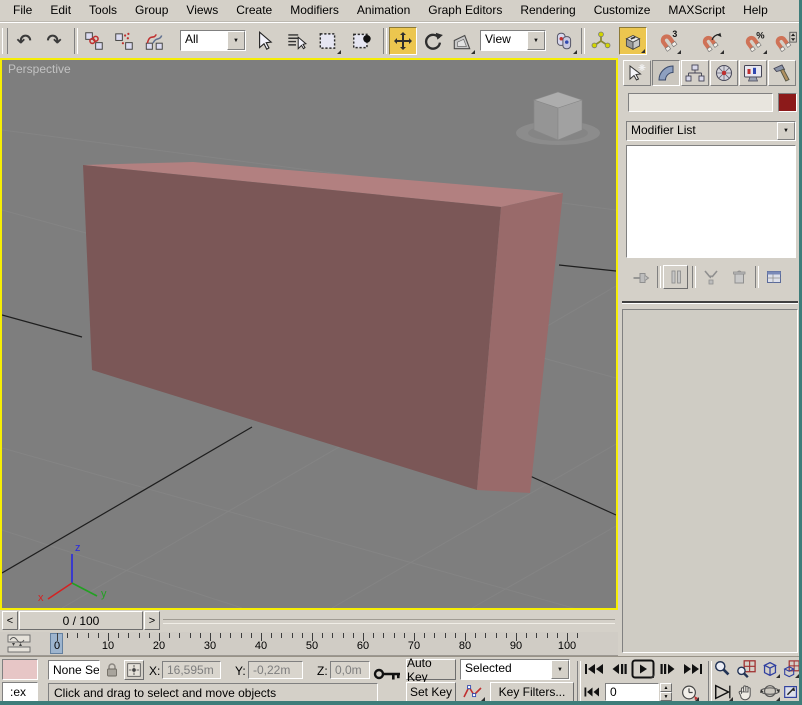 This screenshot has width=802, height=705. What do you see at coordinates (746, 669) in the screenshot?
I see `zoom-all-button` at bounding box center [746, 669].